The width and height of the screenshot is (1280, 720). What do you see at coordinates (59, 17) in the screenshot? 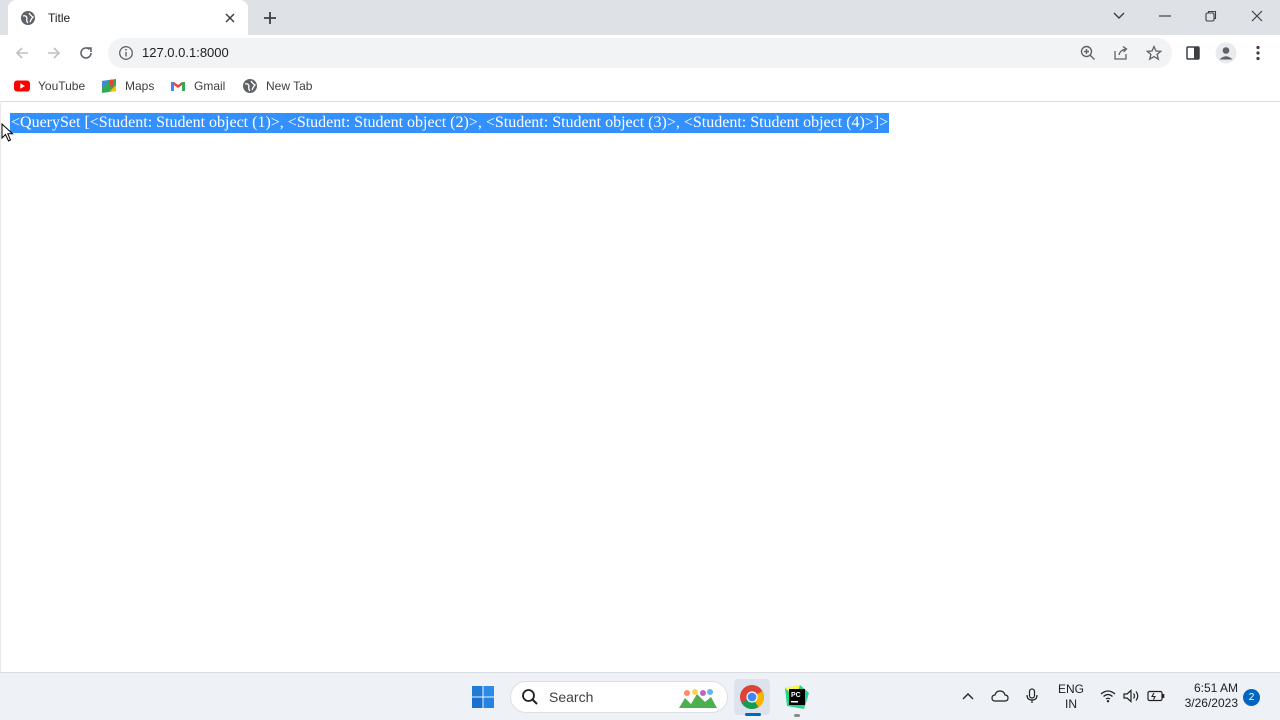
I see `tab-title: Title` at bounding box center [59, 17].